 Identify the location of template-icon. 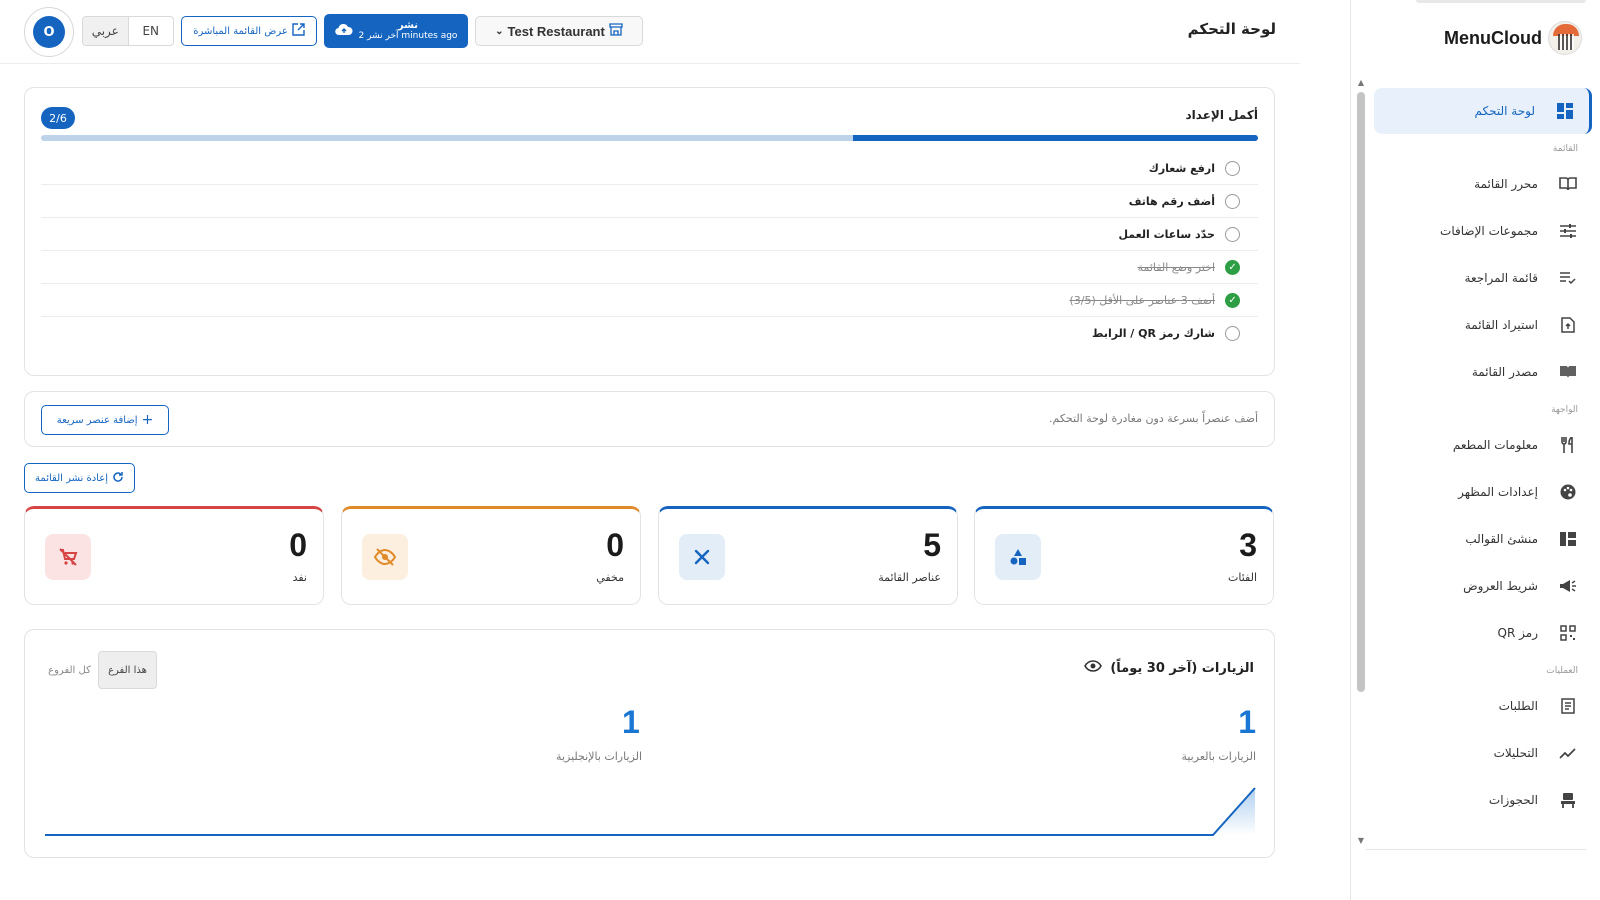
(1568, 539).